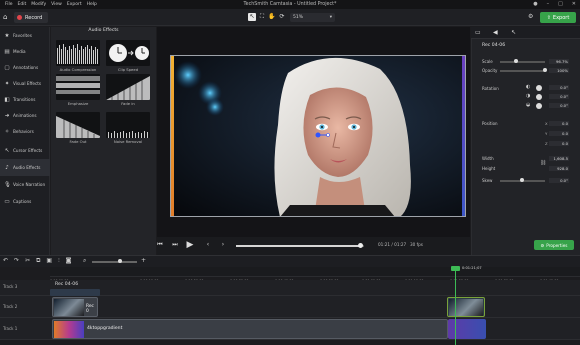 This screenshot has width=580, height=345. I want to click on sidebar-item-audio-effects: ♪ Audio Effects, so click(25, 167).